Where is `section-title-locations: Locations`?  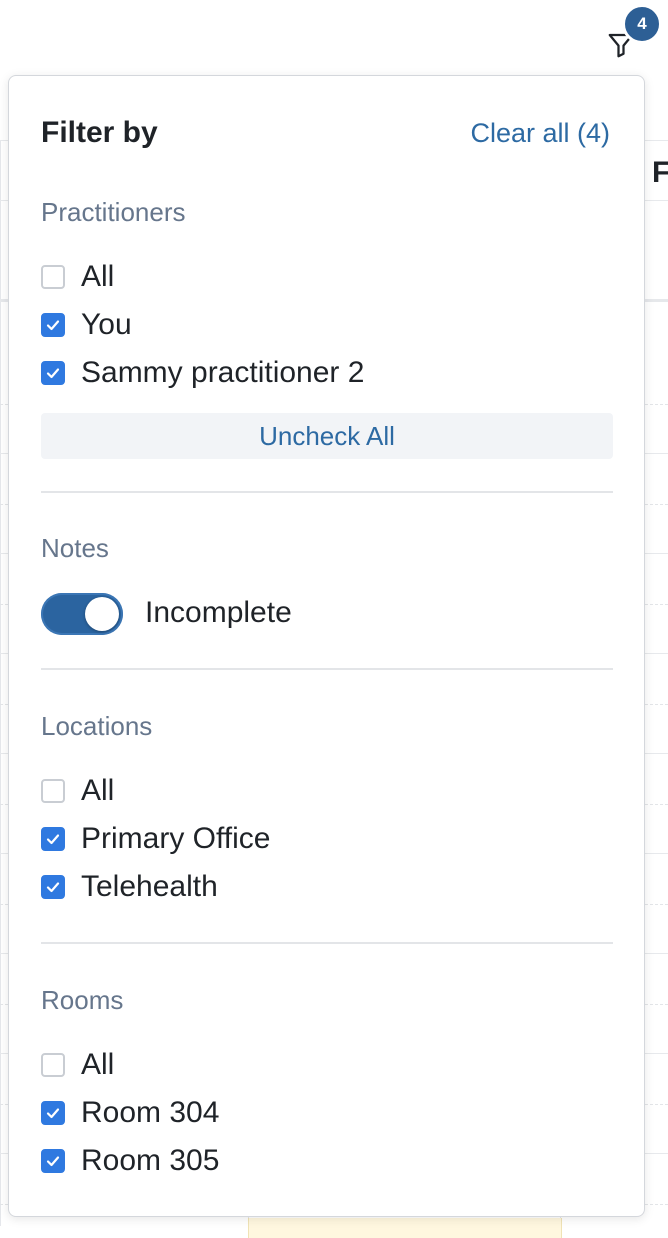
section-title-locations: Locations is located at coordinates (97, 726).